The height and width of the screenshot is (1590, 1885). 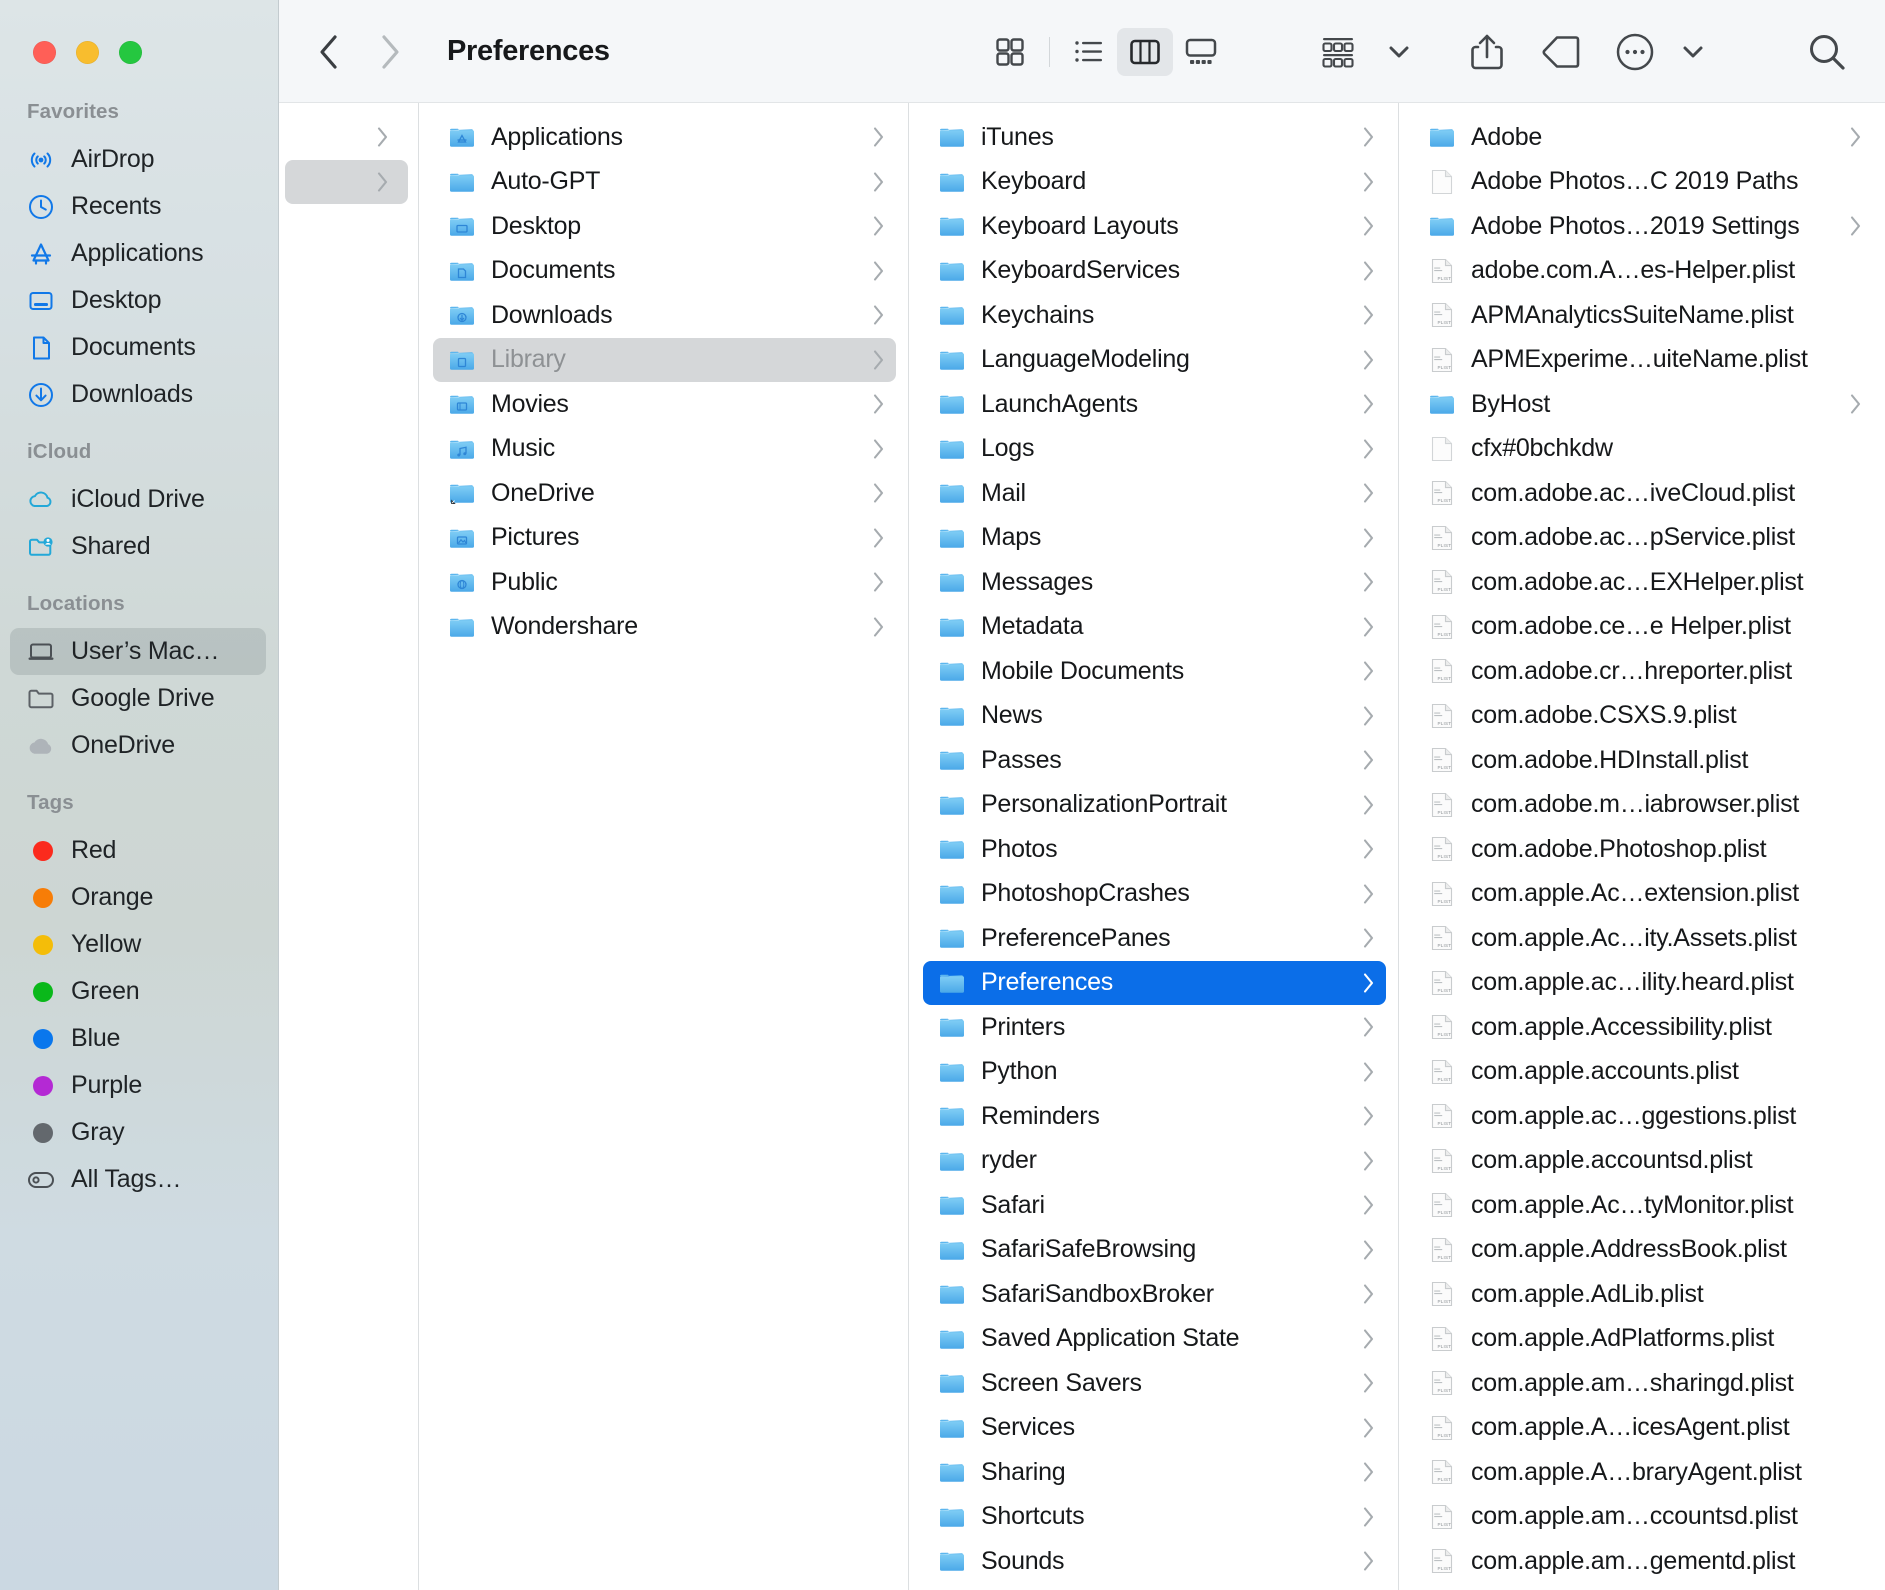 What do you see at coordinates (664, 226) in the screenshot?
I see `file-row: Desktop` at bounding box center [664, 226].